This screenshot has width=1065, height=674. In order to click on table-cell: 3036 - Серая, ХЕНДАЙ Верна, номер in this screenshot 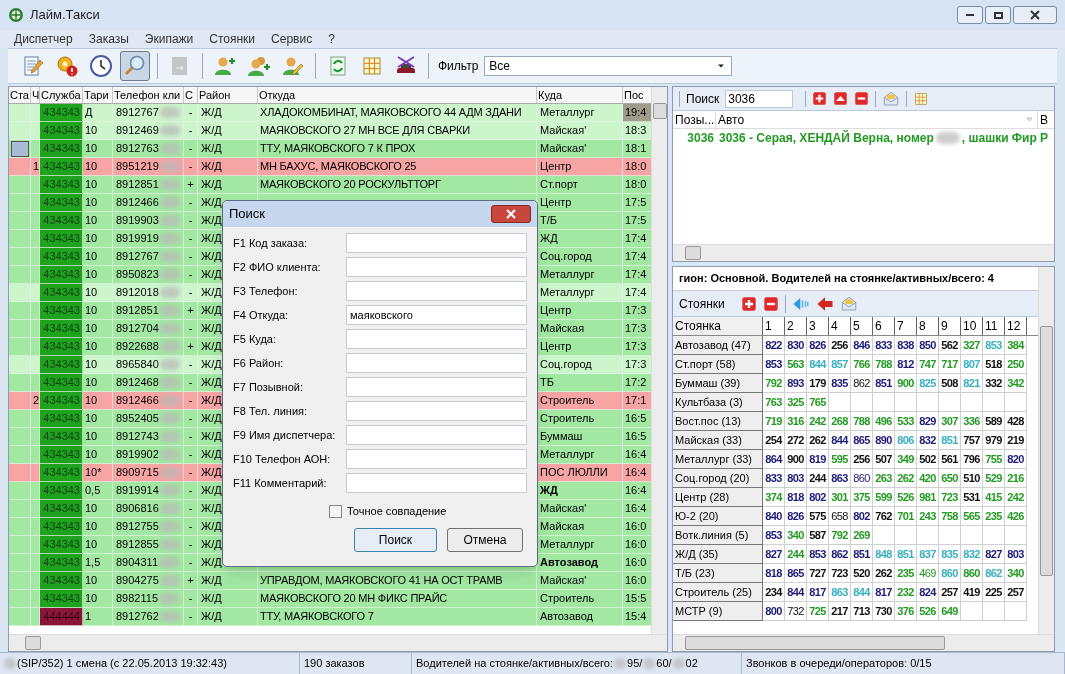, I will do `click(826, 138)`.